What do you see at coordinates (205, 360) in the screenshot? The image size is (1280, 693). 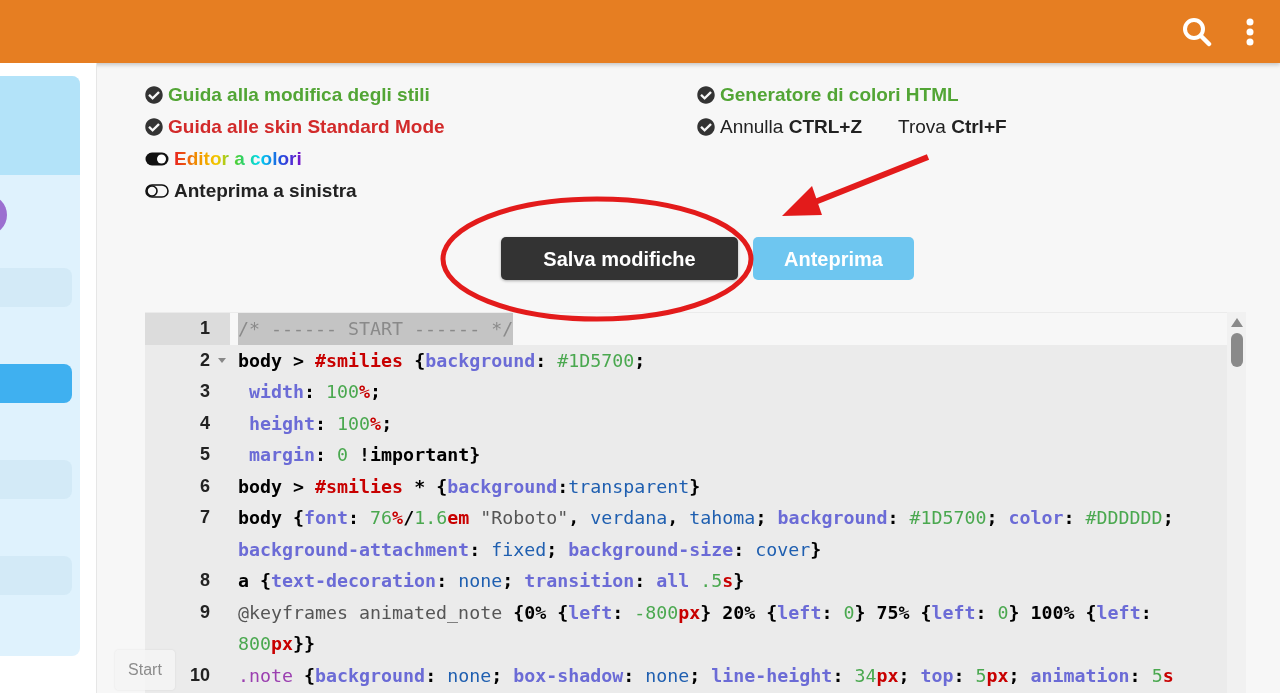 I see `line-number: 2` at bounding box center [205, 360].